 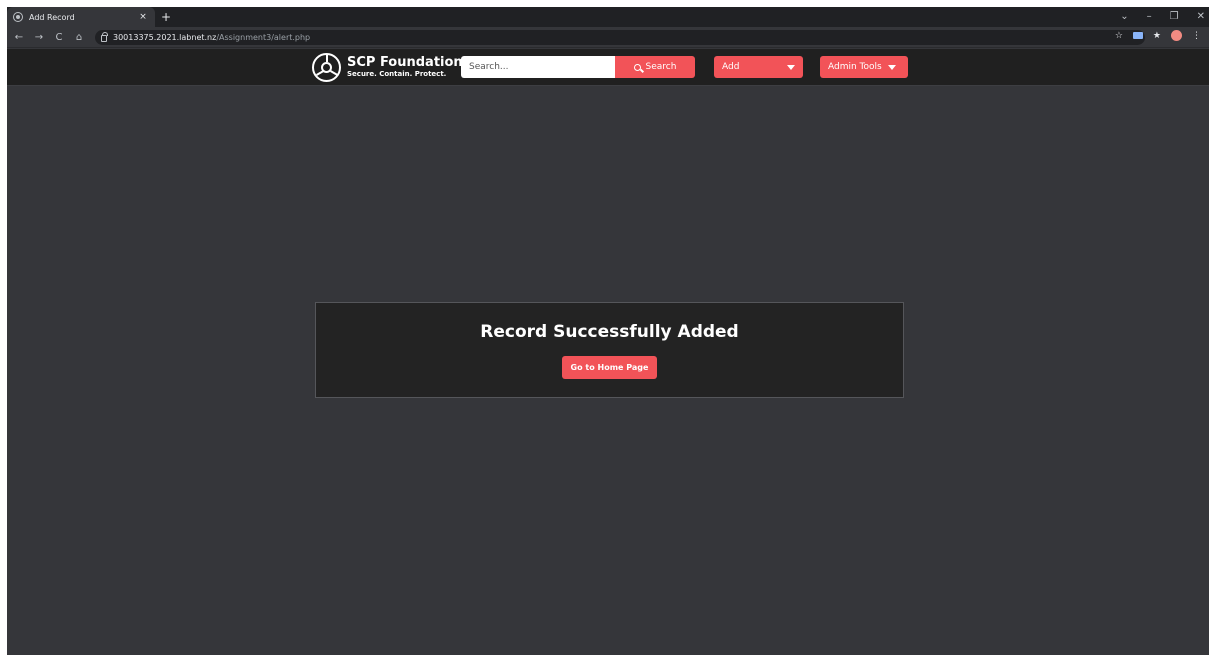 What do you see at coordinates (1119, 36) in the screenshot?
I see `bookmark-star-icon: ☆` at bounding box center [1119, 36].